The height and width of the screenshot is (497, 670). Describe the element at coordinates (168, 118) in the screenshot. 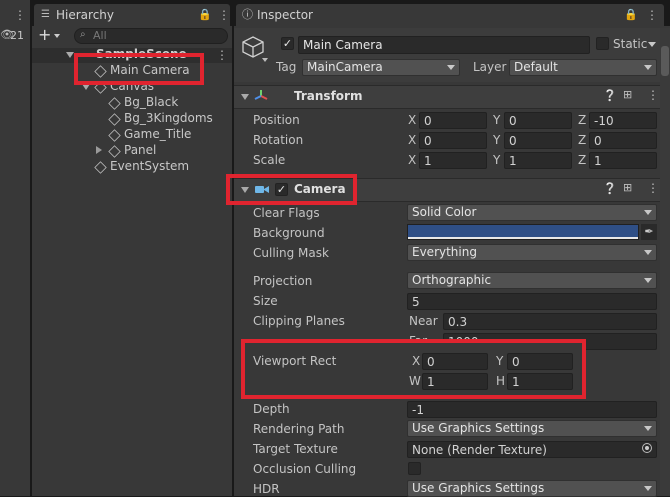

I see `tree-item-bg-3kingdoms: Bg_3Kingdoms` at that location.